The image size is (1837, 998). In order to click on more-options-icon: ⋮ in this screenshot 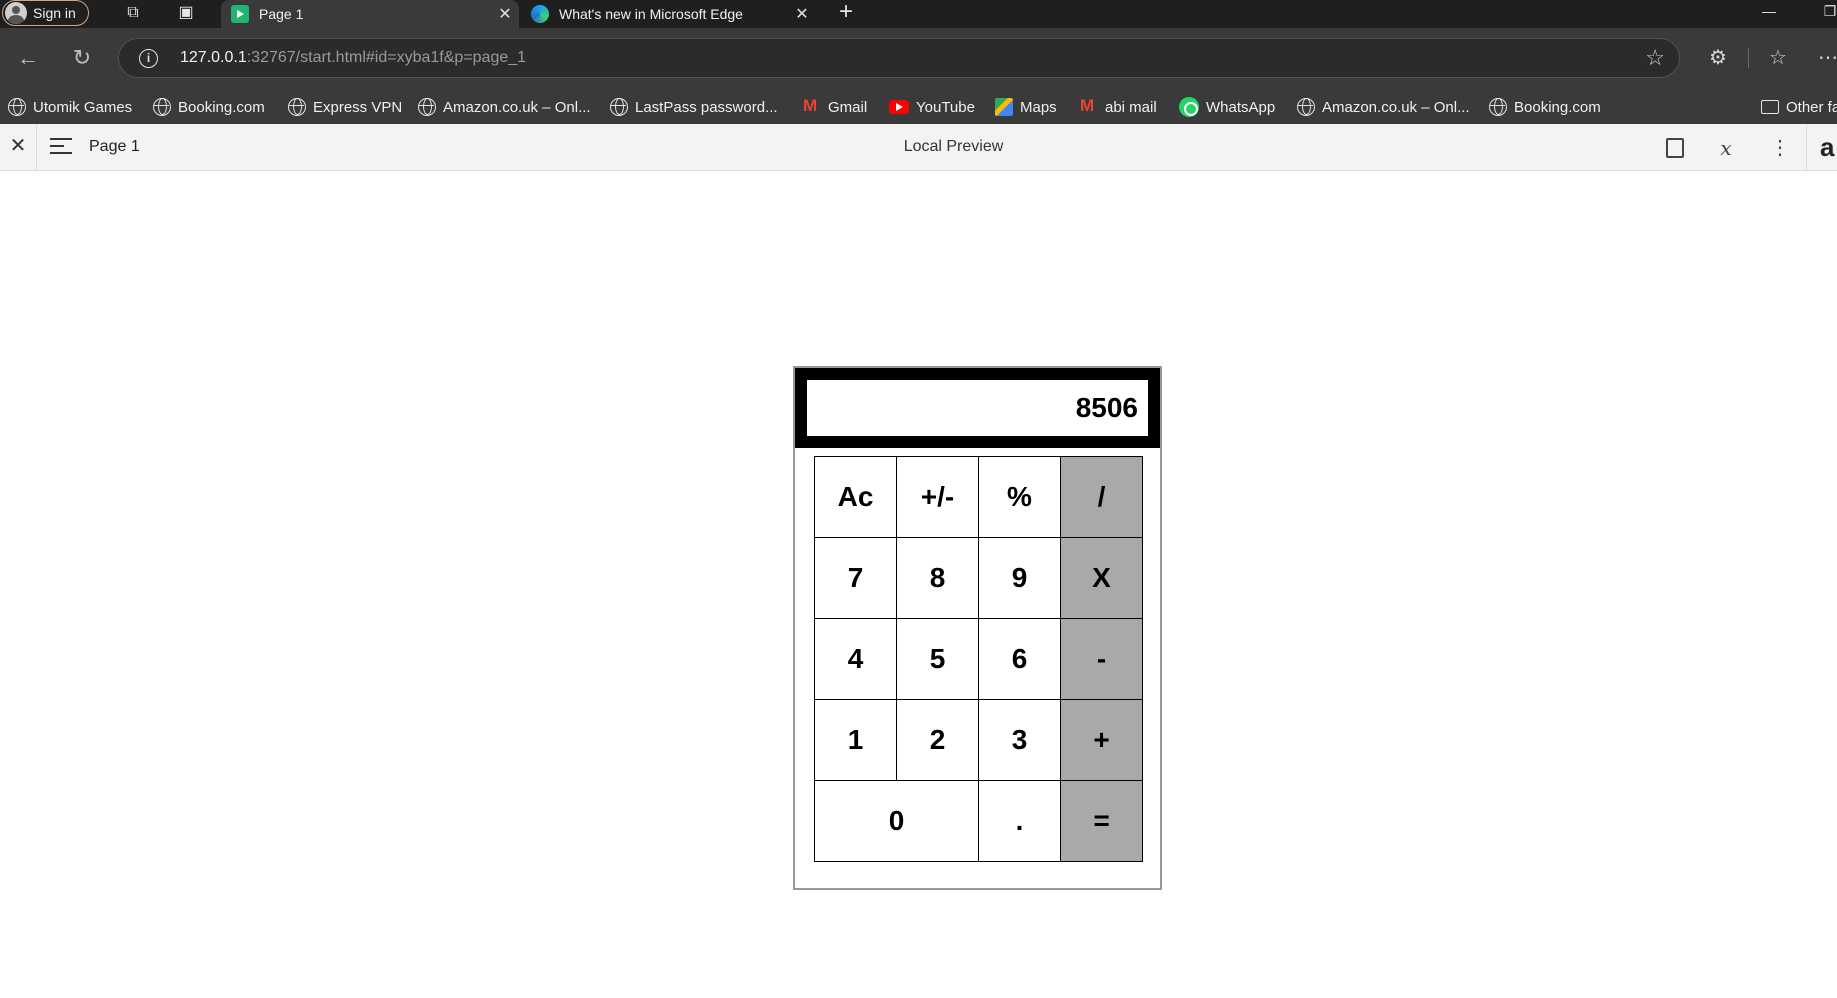, I will do `click(1780, 148)`.